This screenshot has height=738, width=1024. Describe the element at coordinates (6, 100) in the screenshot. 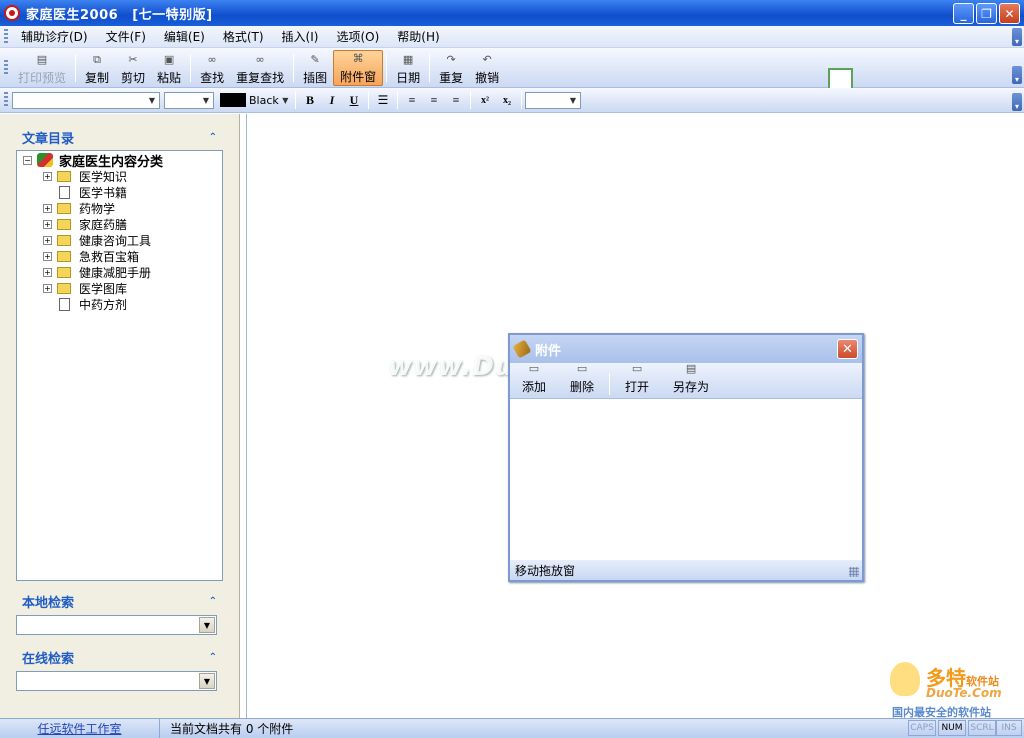

I see `format-toolbar-grip` at that location.